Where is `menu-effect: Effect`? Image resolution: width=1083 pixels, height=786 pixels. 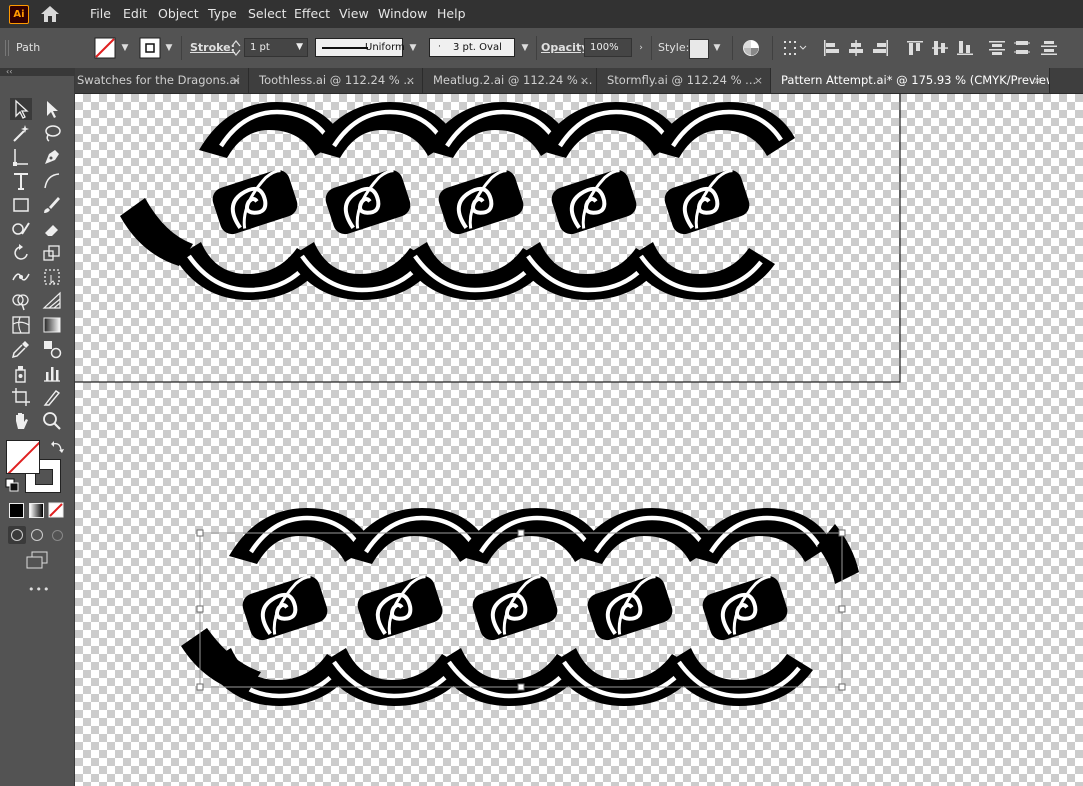
menu-effect: Effect is located at coordinates (312, 14).